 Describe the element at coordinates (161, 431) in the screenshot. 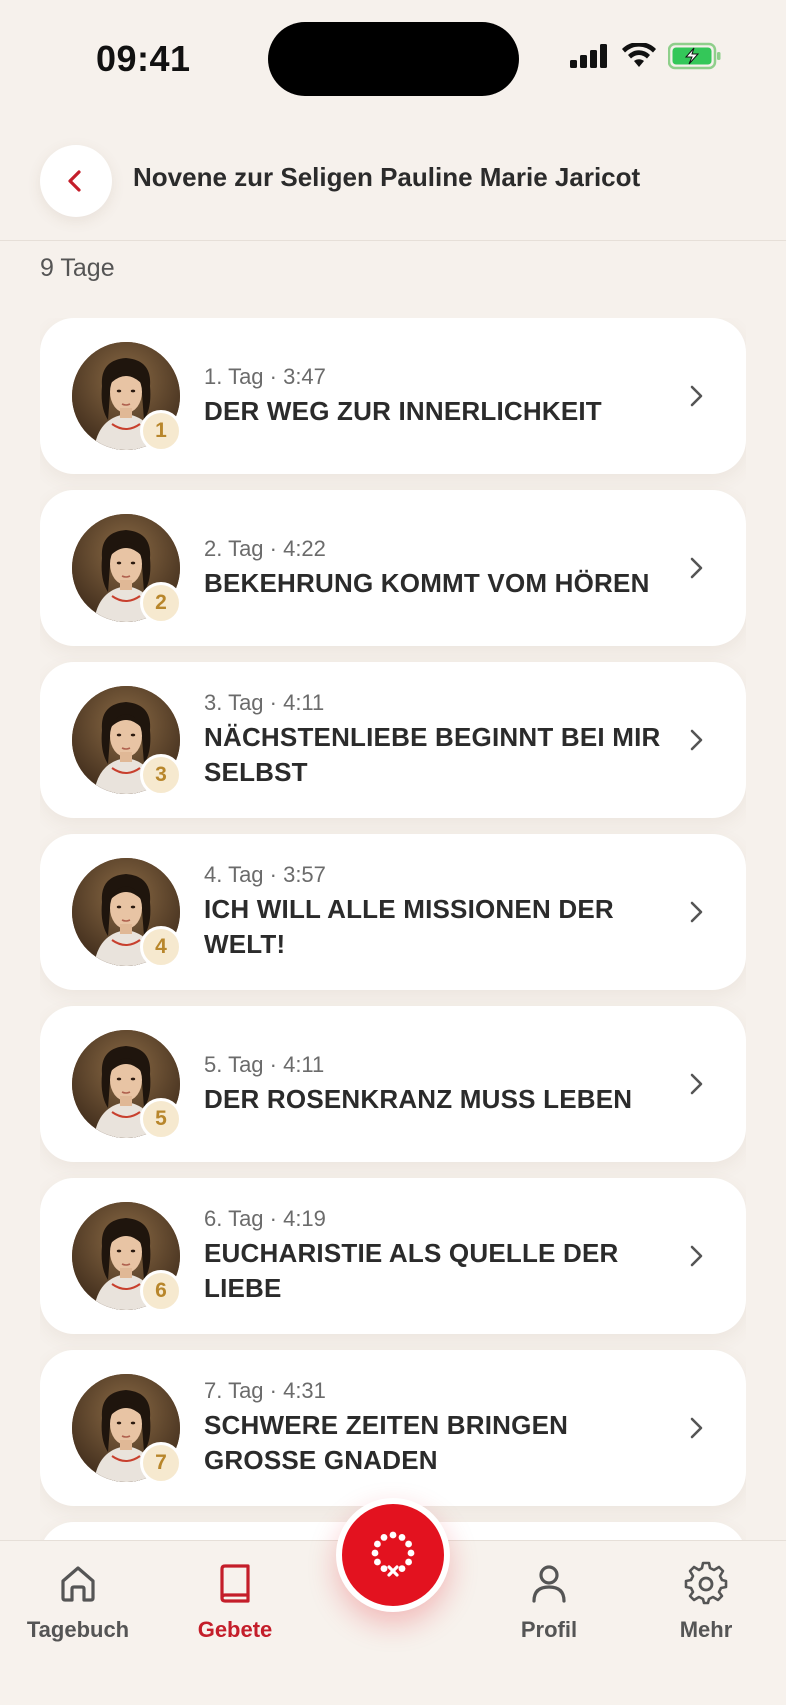

I see `day-number-badge: 1` at that location.